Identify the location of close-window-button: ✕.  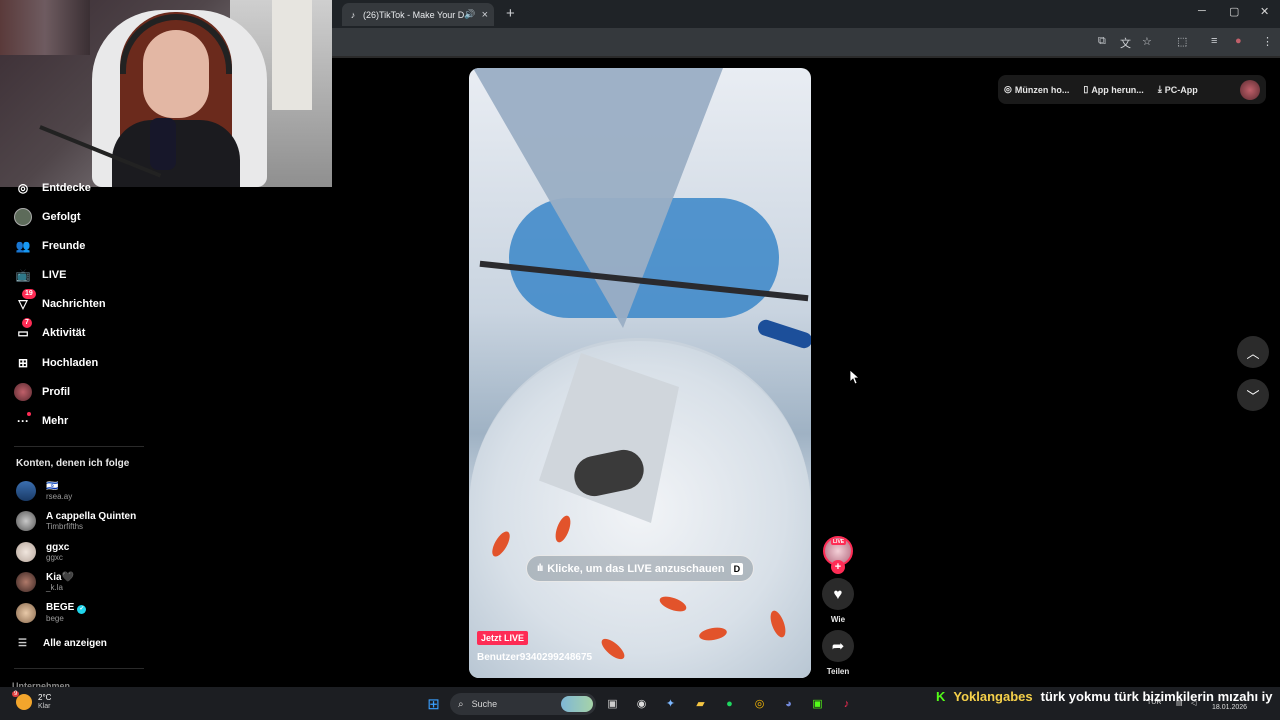
(1264, 11).